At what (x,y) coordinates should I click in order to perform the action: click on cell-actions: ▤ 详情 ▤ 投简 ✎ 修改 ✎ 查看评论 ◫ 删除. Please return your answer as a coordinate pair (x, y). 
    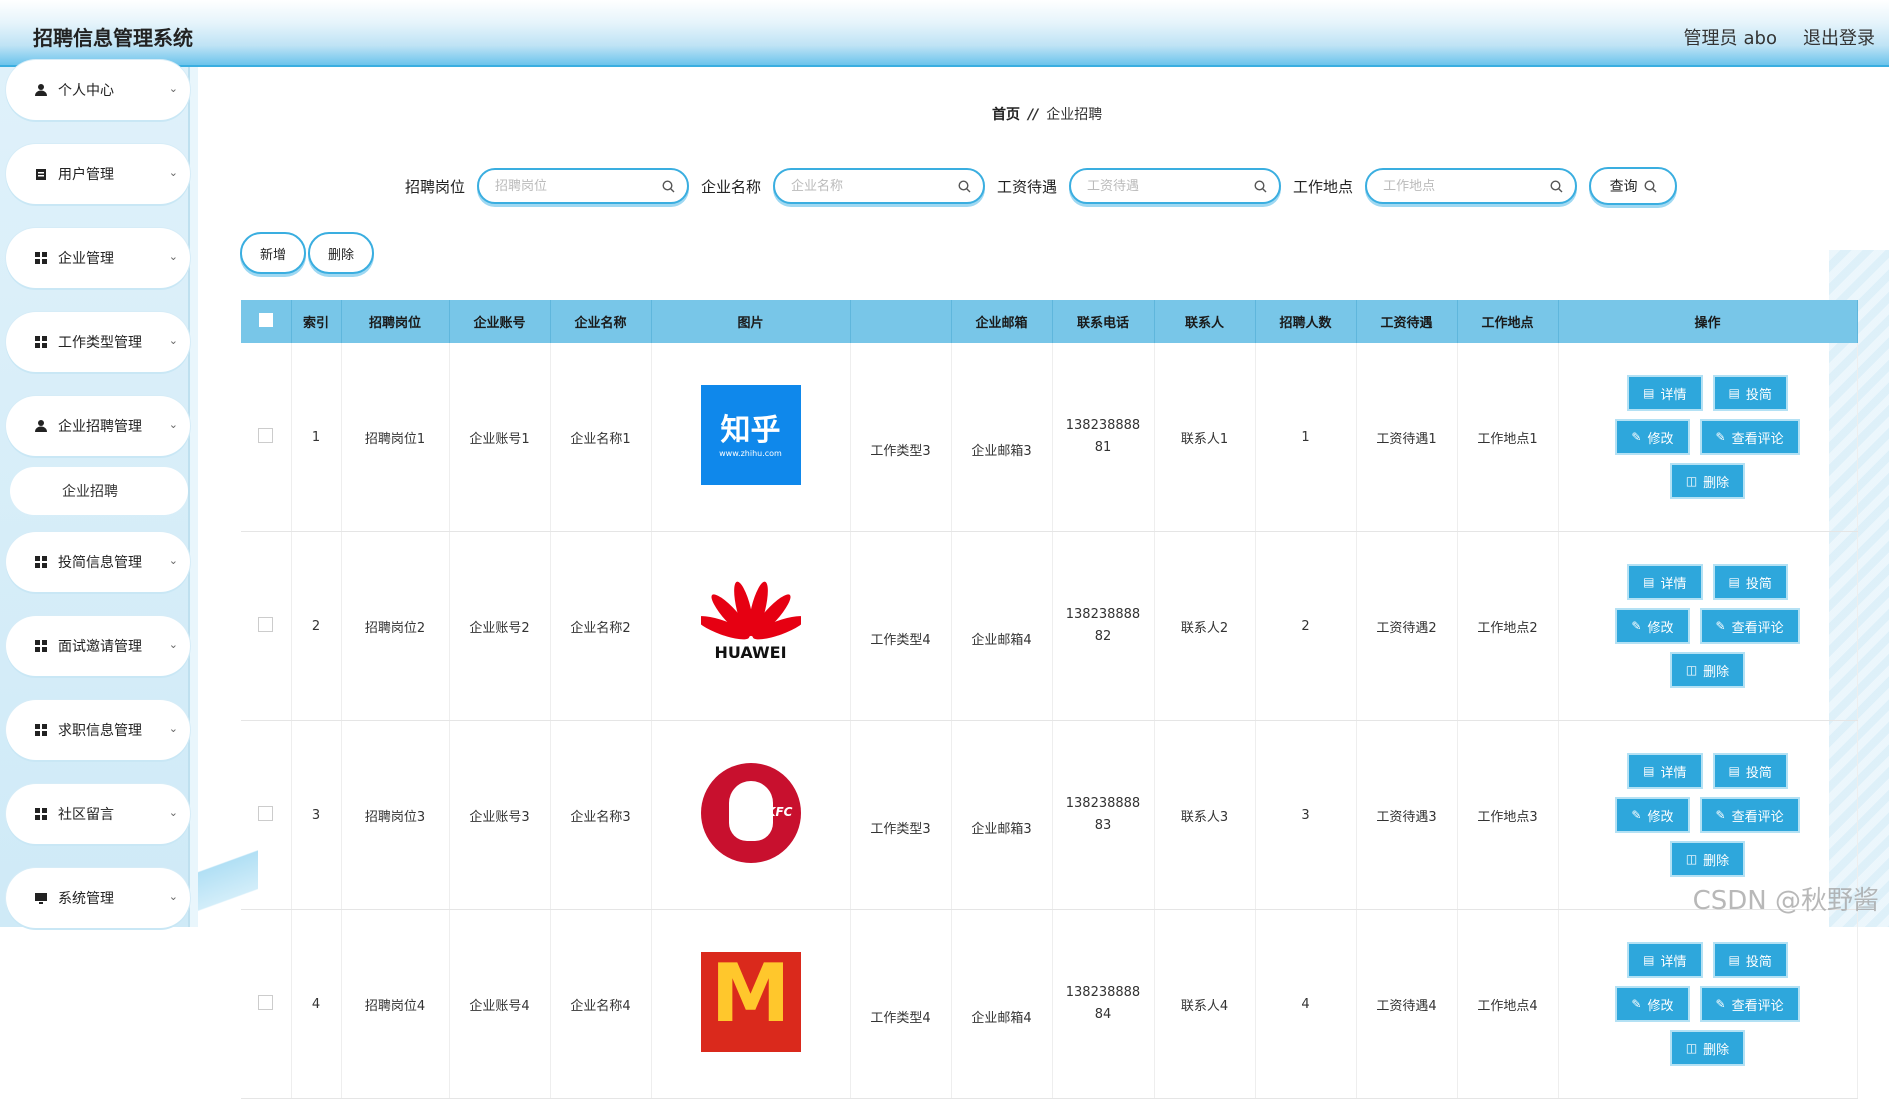
    Looking at the image, I should click on (1708, 1004).